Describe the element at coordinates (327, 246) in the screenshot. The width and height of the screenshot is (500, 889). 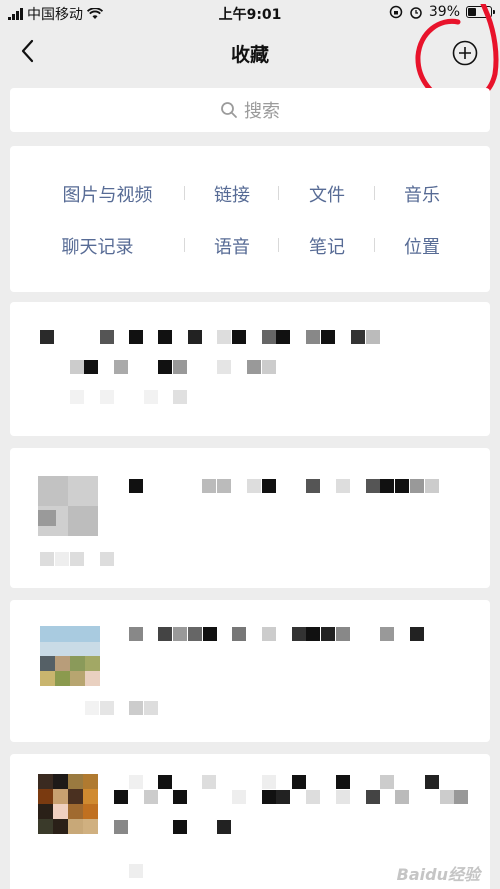
I see `category-notes: 笔记` at that location.